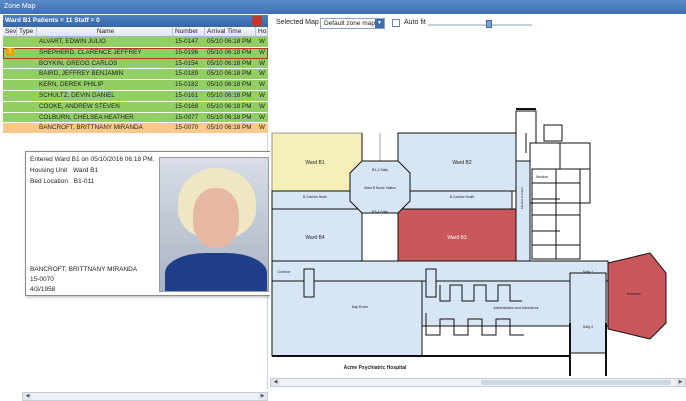 The height and width of the screenshot is (401, 686). I want to click on row-name: BAIRD, JEFFREY BENJAMIN, so click(81, 74).